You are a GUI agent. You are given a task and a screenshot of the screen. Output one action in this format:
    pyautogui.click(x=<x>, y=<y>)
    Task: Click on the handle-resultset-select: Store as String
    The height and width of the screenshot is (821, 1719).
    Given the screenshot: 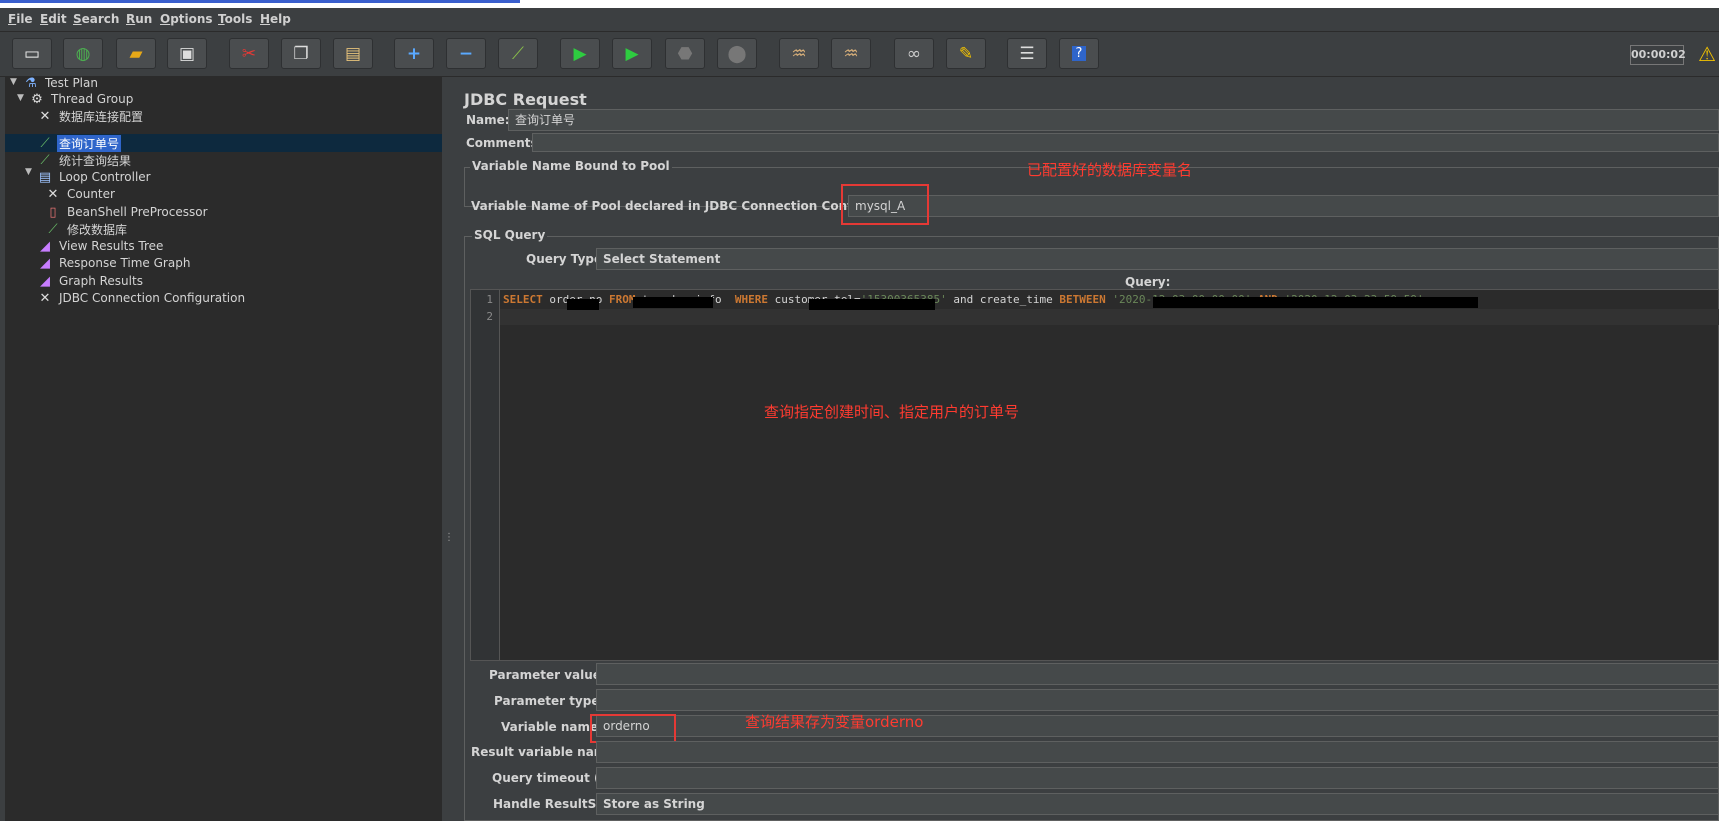 What is the action you would take?
    pyautogui.click(x=1157, y=804)
    